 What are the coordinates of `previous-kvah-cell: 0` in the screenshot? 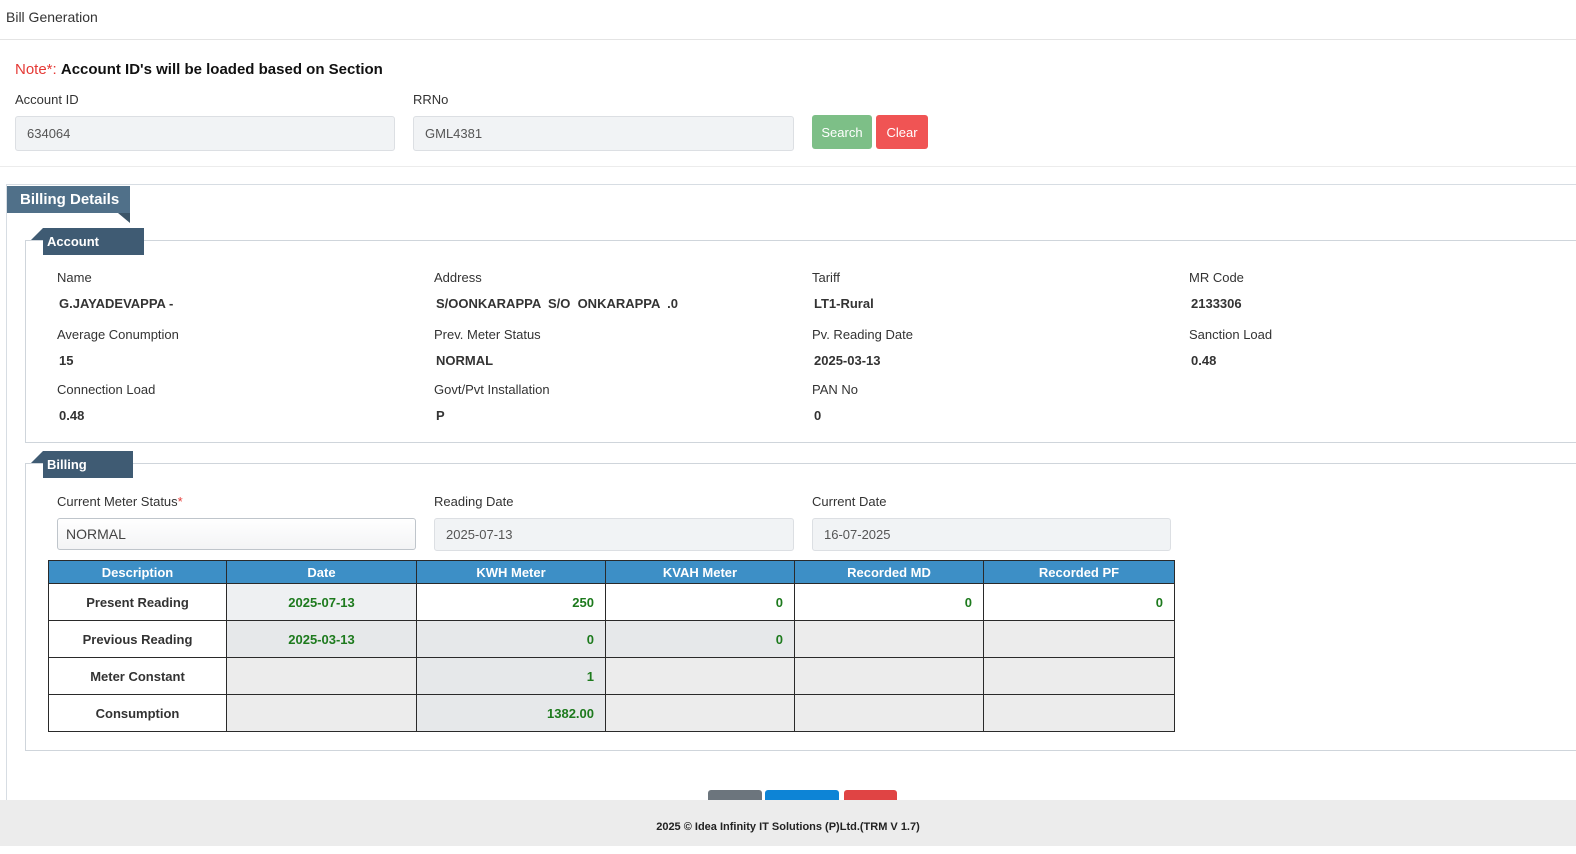 It's located at (700, 639).